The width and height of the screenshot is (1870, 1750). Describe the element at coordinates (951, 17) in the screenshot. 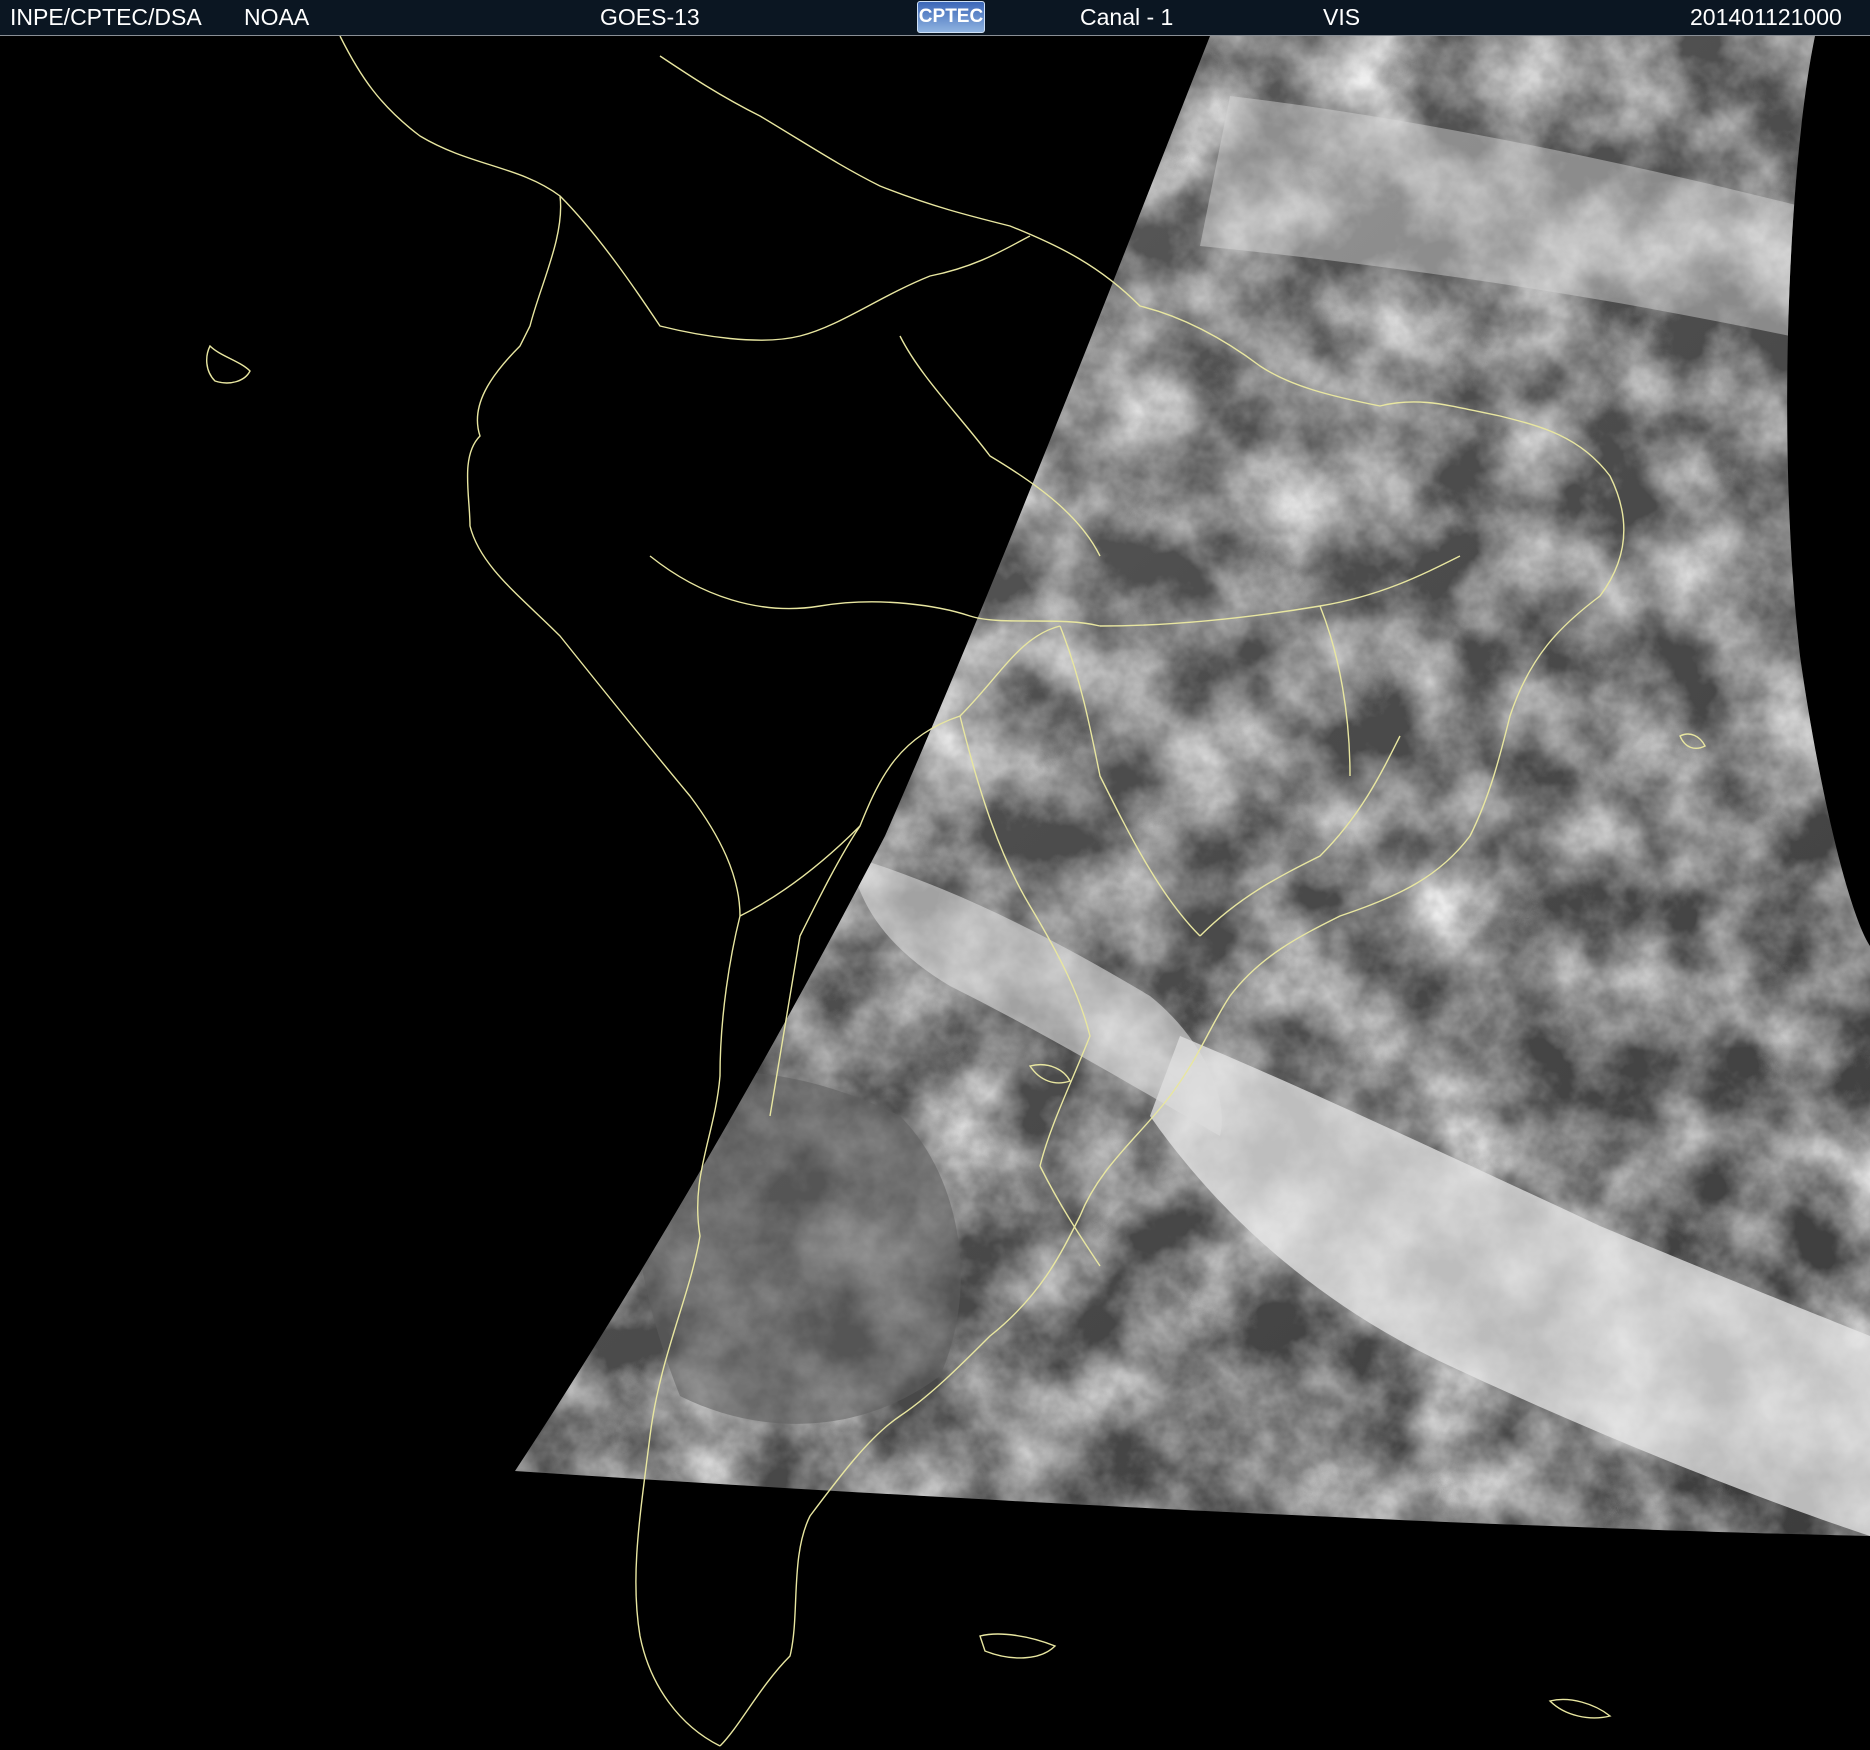

I see `cptec-logo: CPTEC` at that location.